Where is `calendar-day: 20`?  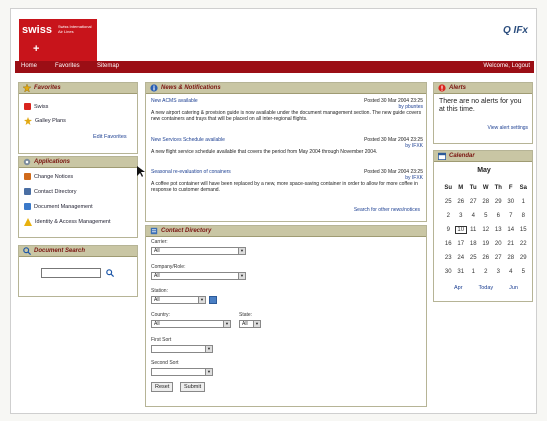
calendar-day: 20 is located at coordinates (498, 244).